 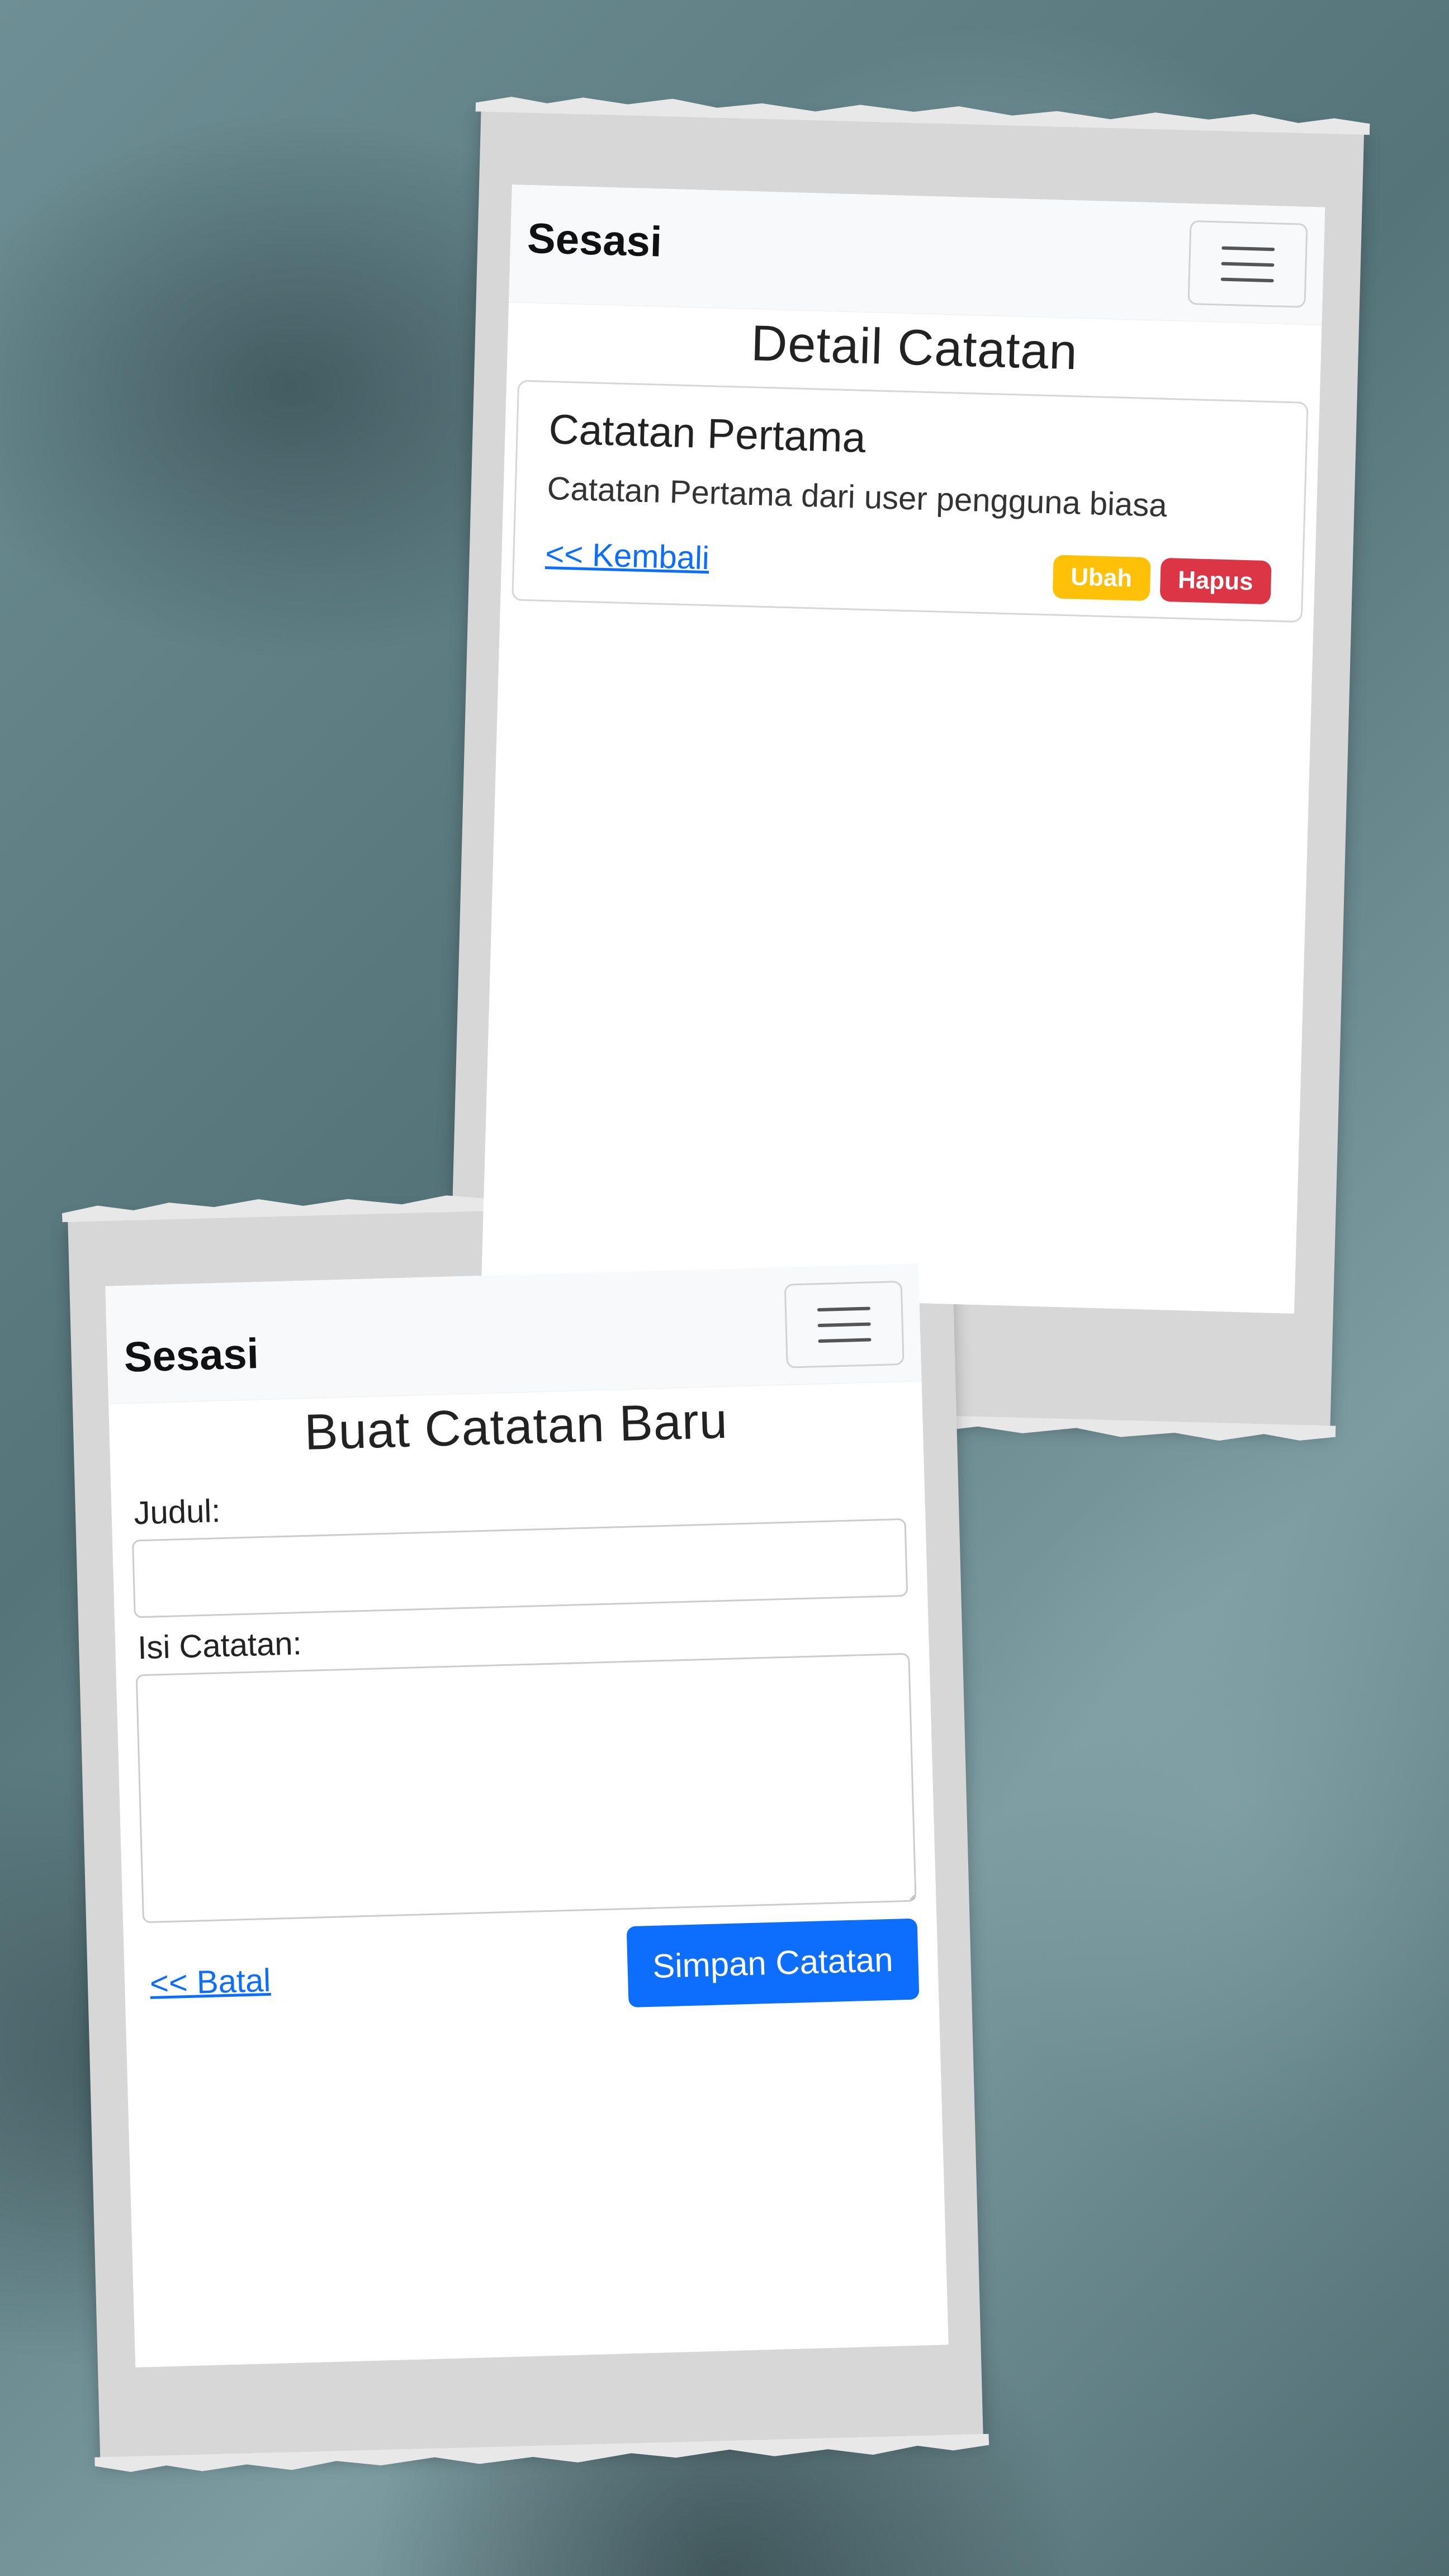 What do you see at coordinates (627, 556) in the screenshot?
I see `back-link: << Kembali` at bounding box center [627, 556].